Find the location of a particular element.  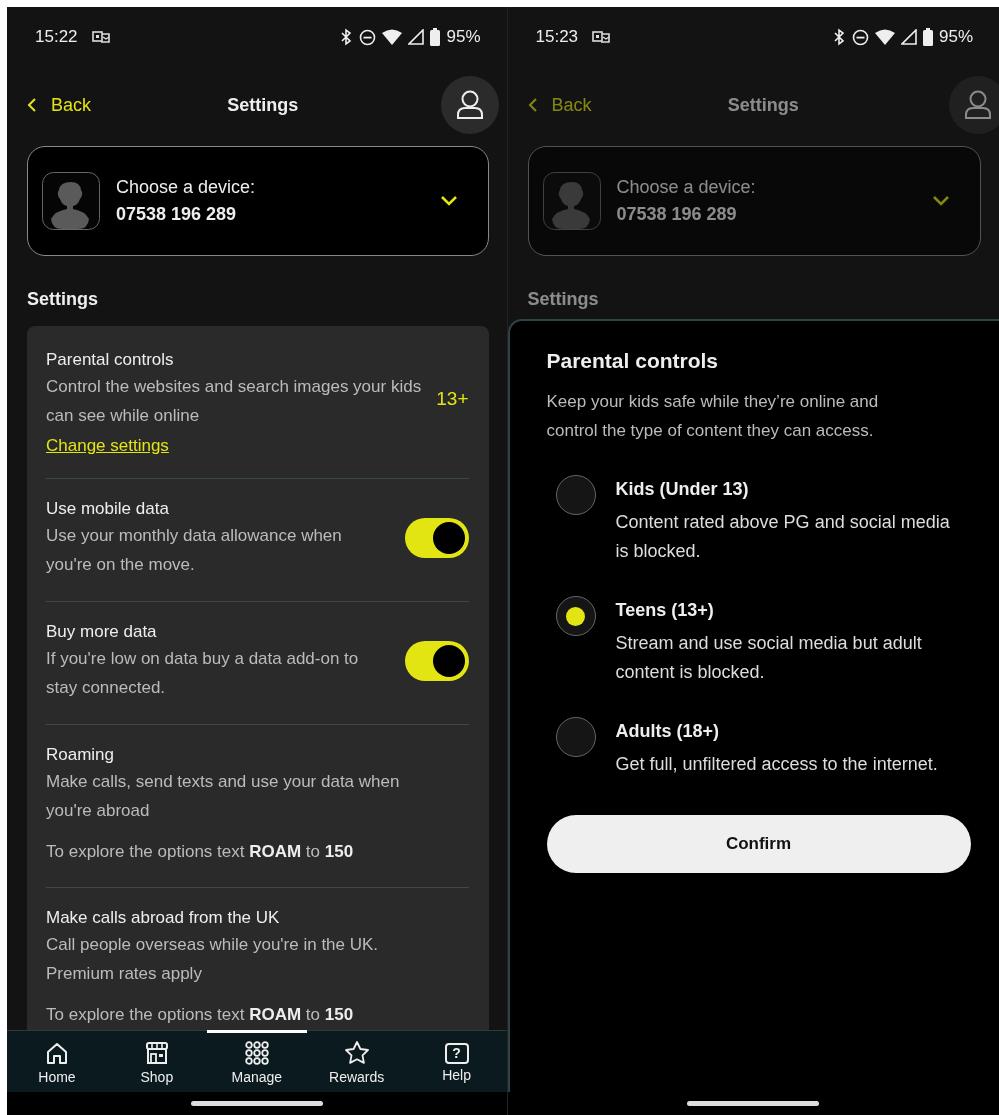

status-time: 15:23 is located at coordinates (557, 37).